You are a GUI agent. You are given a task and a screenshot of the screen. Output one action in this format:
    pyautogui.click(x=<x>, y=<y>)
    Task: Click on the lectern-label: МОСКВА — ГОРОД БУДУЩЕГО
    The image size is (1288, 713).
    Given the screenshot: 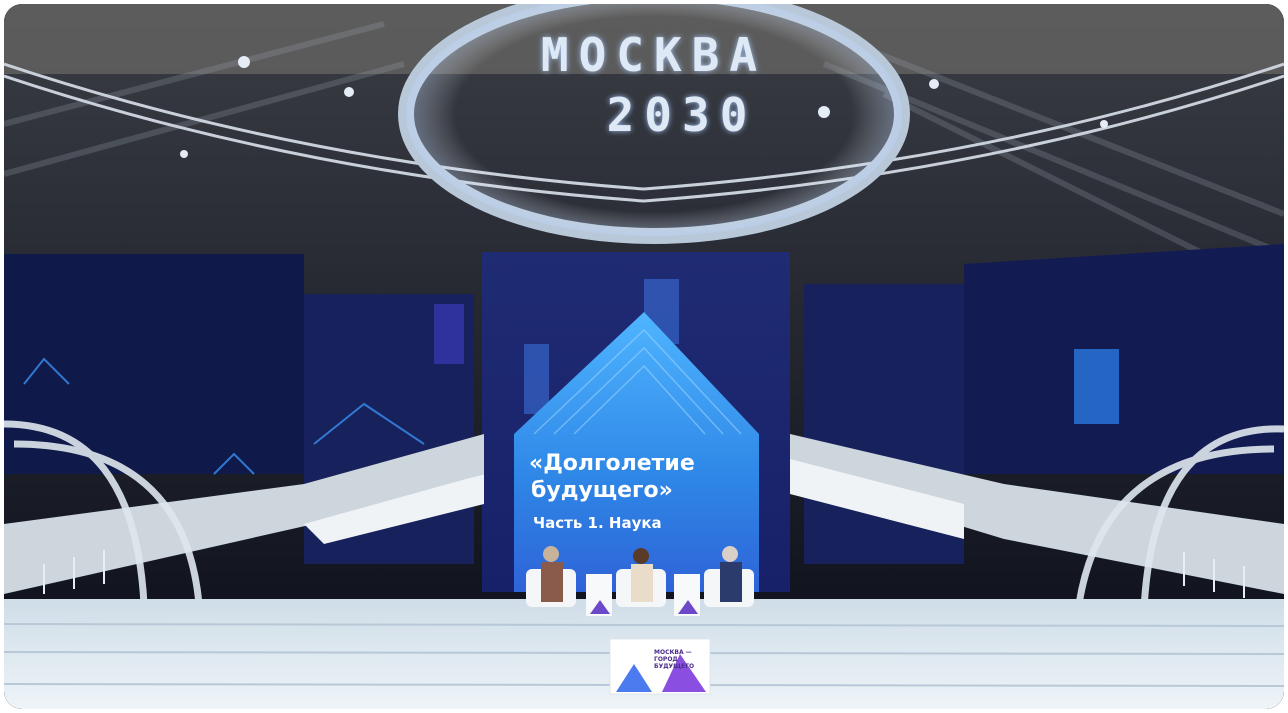 What is the action you would take?
    pyautogui.click(x=674, y=659)
    